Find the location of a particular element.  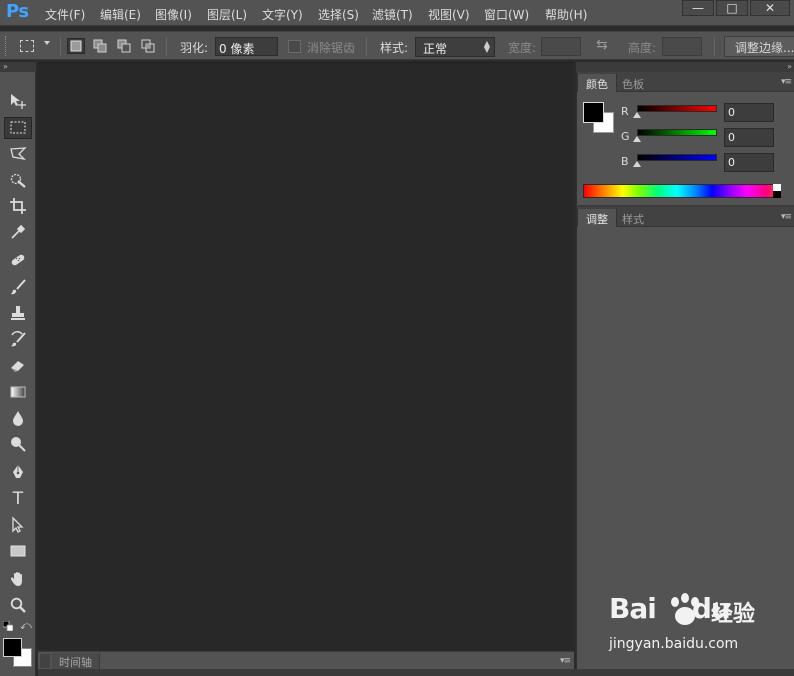

channel-r-slider is located at coordinates (677, 108).